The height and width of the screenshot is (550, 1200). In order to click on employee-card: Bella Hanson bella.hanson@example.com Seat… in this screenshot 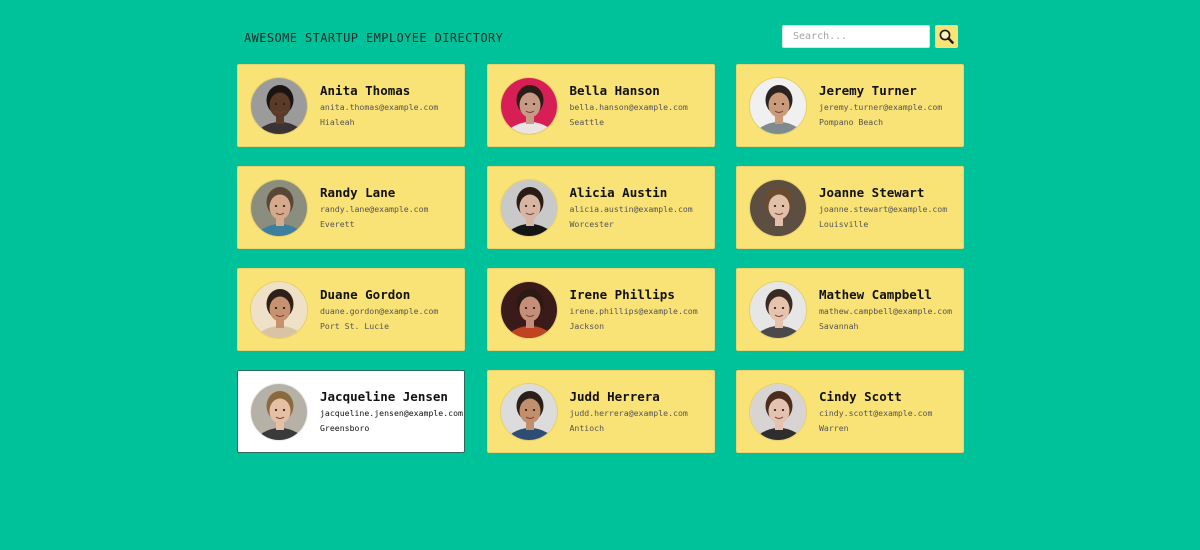, I will do `click(600, 105)`.